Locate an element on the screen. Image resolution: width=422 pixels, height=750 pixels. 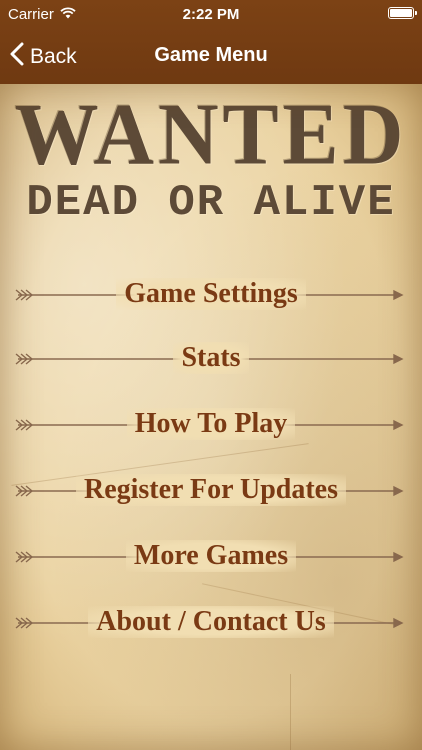
menu-item-game-settings: Game Settings is located at coordinates (211, 295).